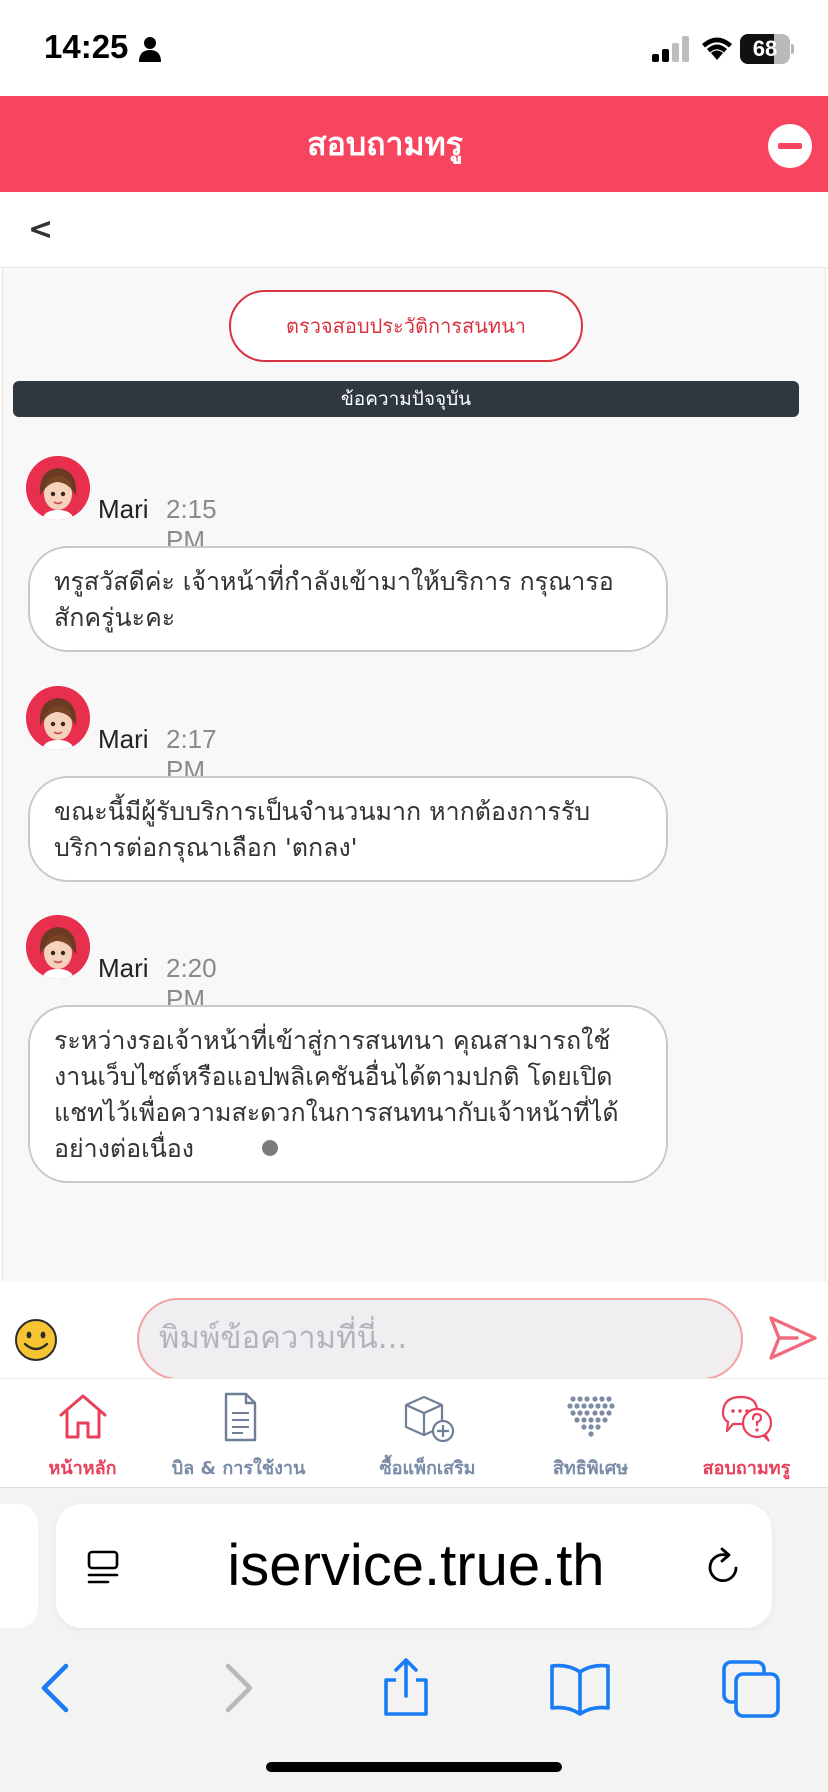  I want to click on nav-label: หน้าหลัก, so click(82, 1468).